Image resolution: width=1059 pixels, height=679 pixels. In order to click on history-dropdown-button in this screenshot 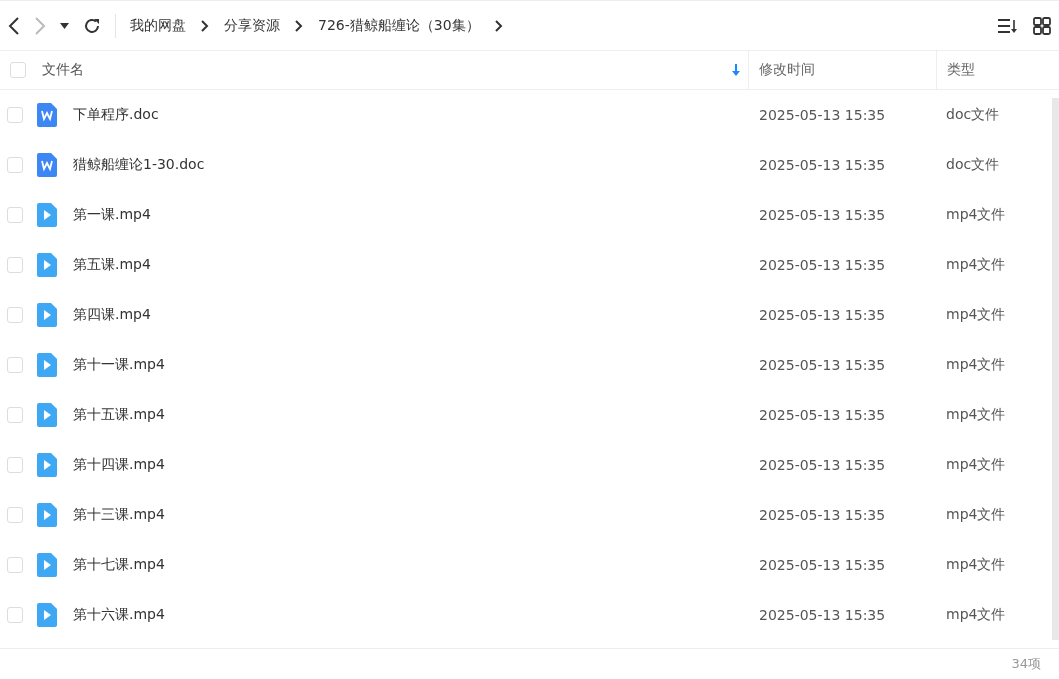, I will do `click(64, 25)`.